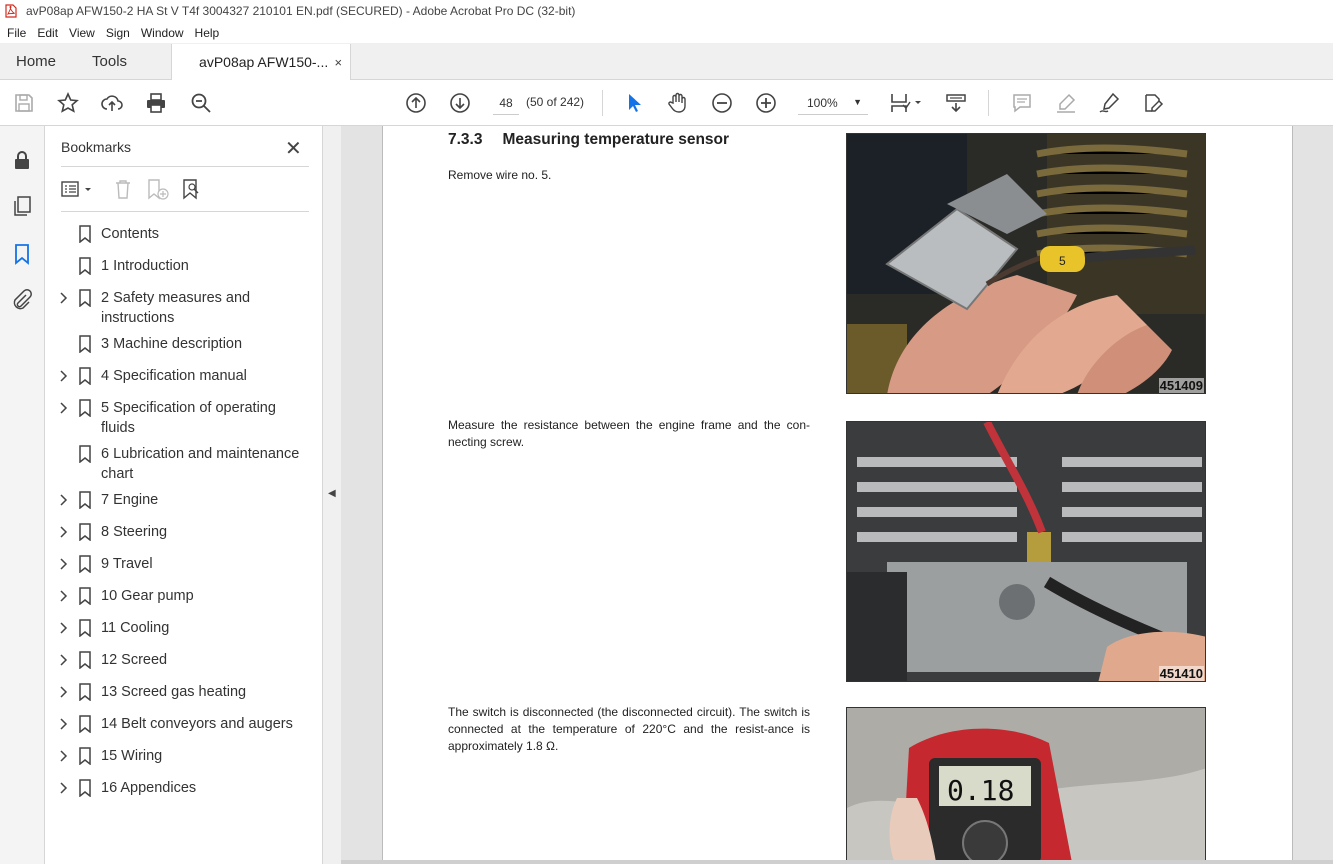 This screenshot has height=864, width=1333. What do you see at coordinates (616, 139) in the screenshot?
I see `section-title: Measuring temperature sensor` at bounding box center [616, 139].